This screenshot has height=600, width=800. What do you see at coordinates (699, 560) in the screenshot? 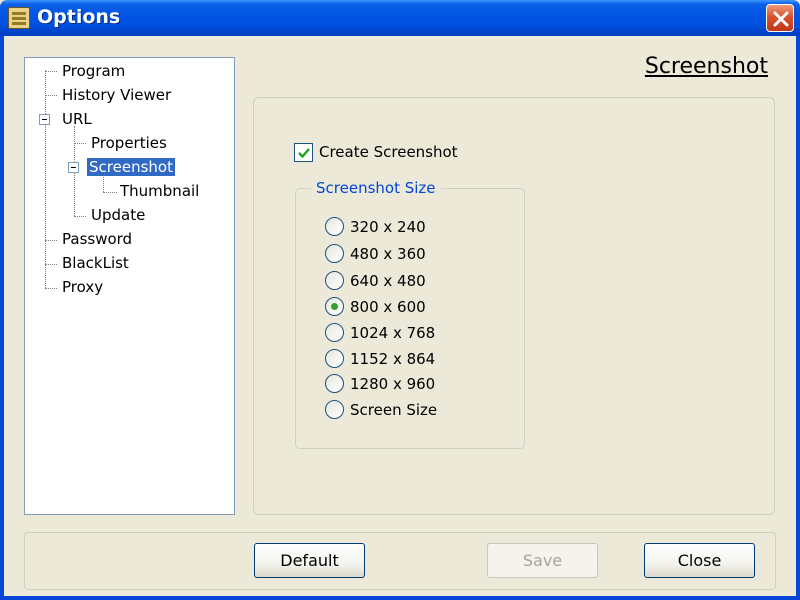
I see `close-button: Close` at bounding box center [699, 560].